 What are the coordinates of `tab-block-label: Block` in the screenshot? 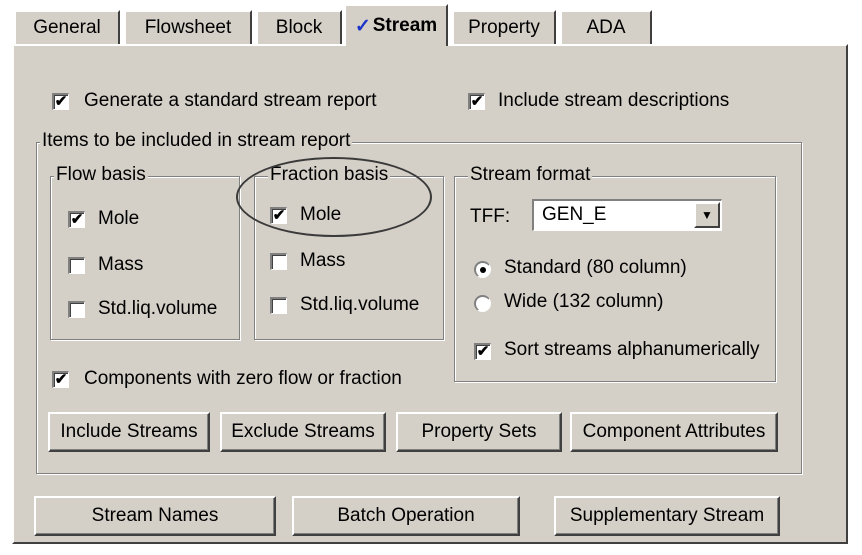 It's located at (299, 27).